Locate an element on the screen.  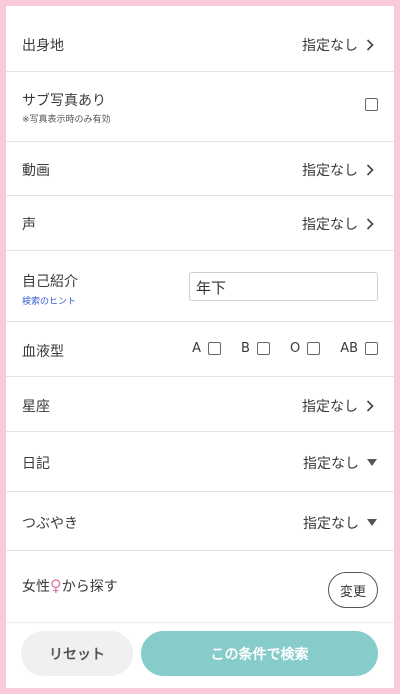
video-value-text: 指定なし is located at coordinates (330, 171).